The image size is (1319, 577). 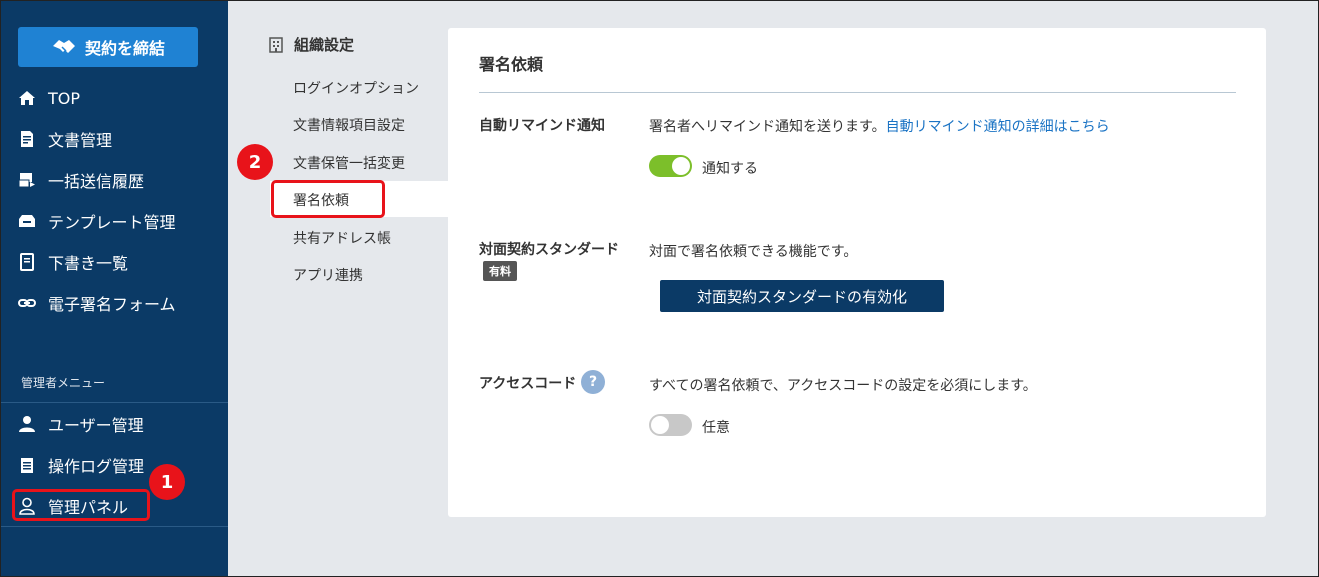 I want to click on sidebar-item-label: 一括送信履歴, so click(x=96, y=181).